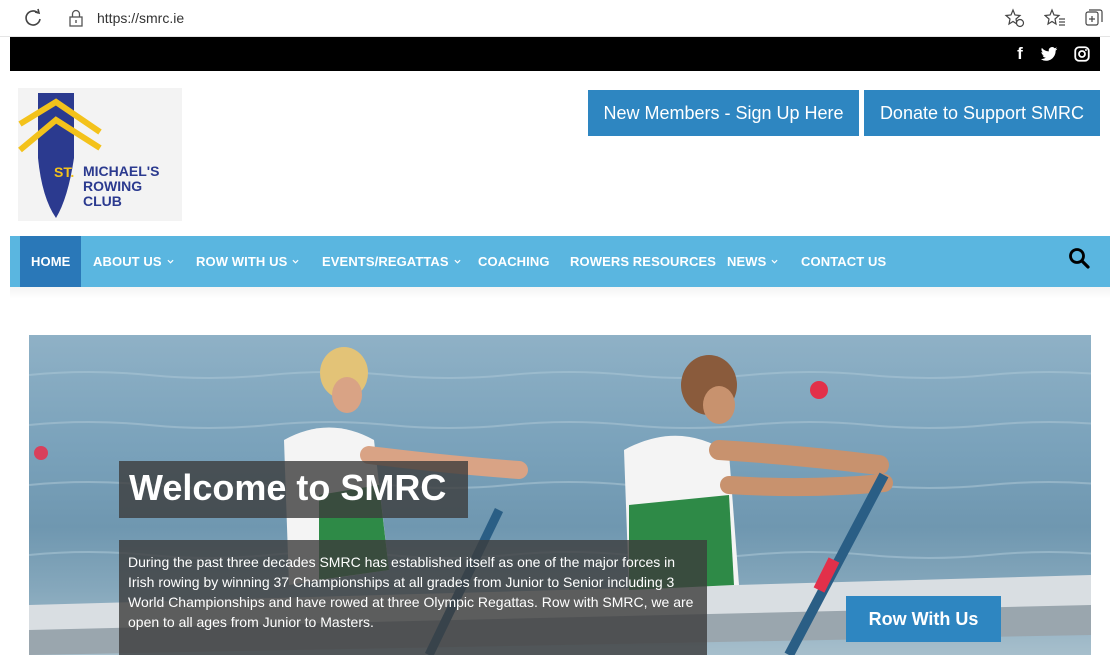  I want to click on donate-button: Donate to Support SMRC, so click(982, 113).